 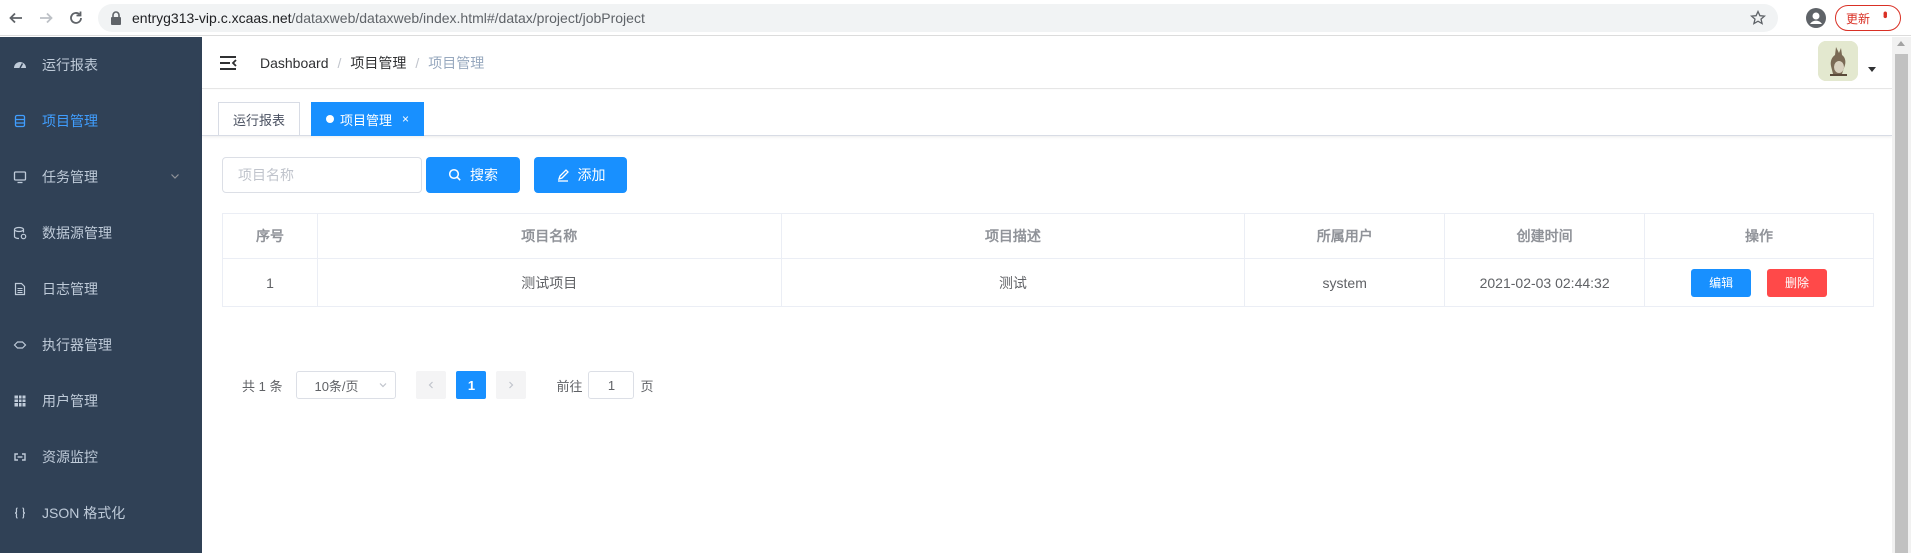 I want to click on page-size-select: 10条/页, so click(x=346, y=385).